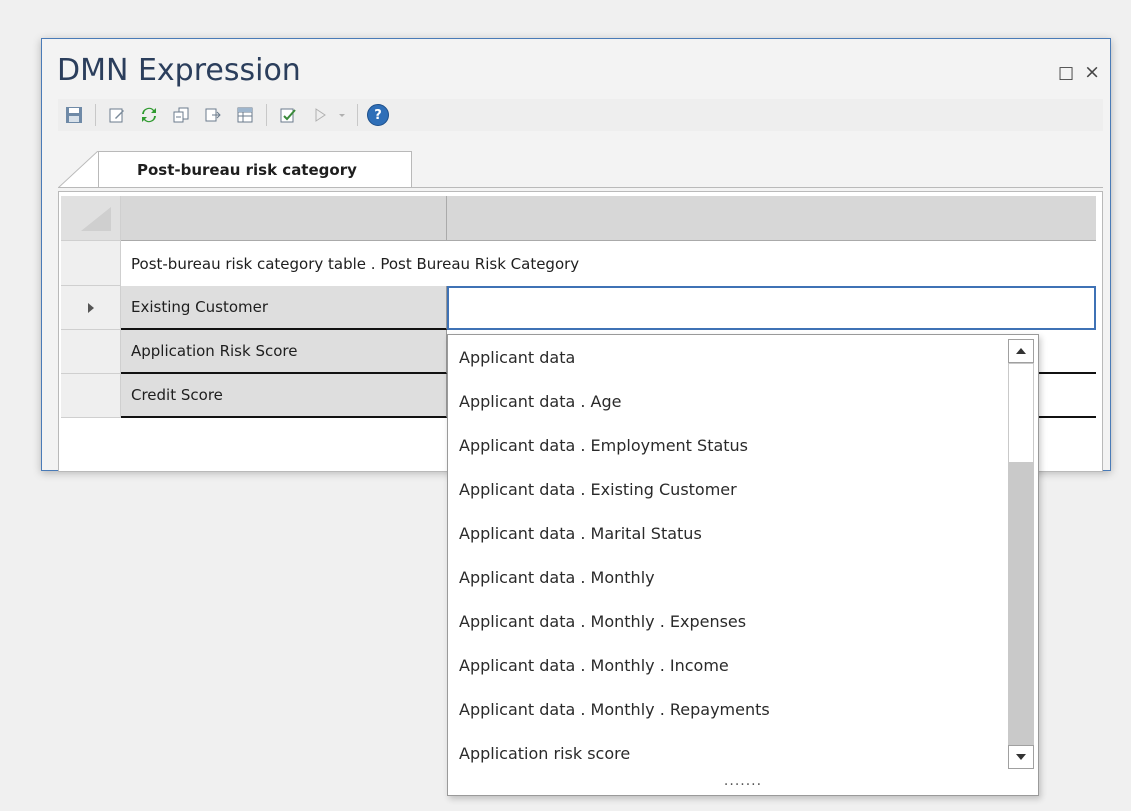 The width and height of the screenshot is (1131, 811). Describe the element at coordinates (580, 115) in the screenshot. I see `toolbar: ?` at that location.